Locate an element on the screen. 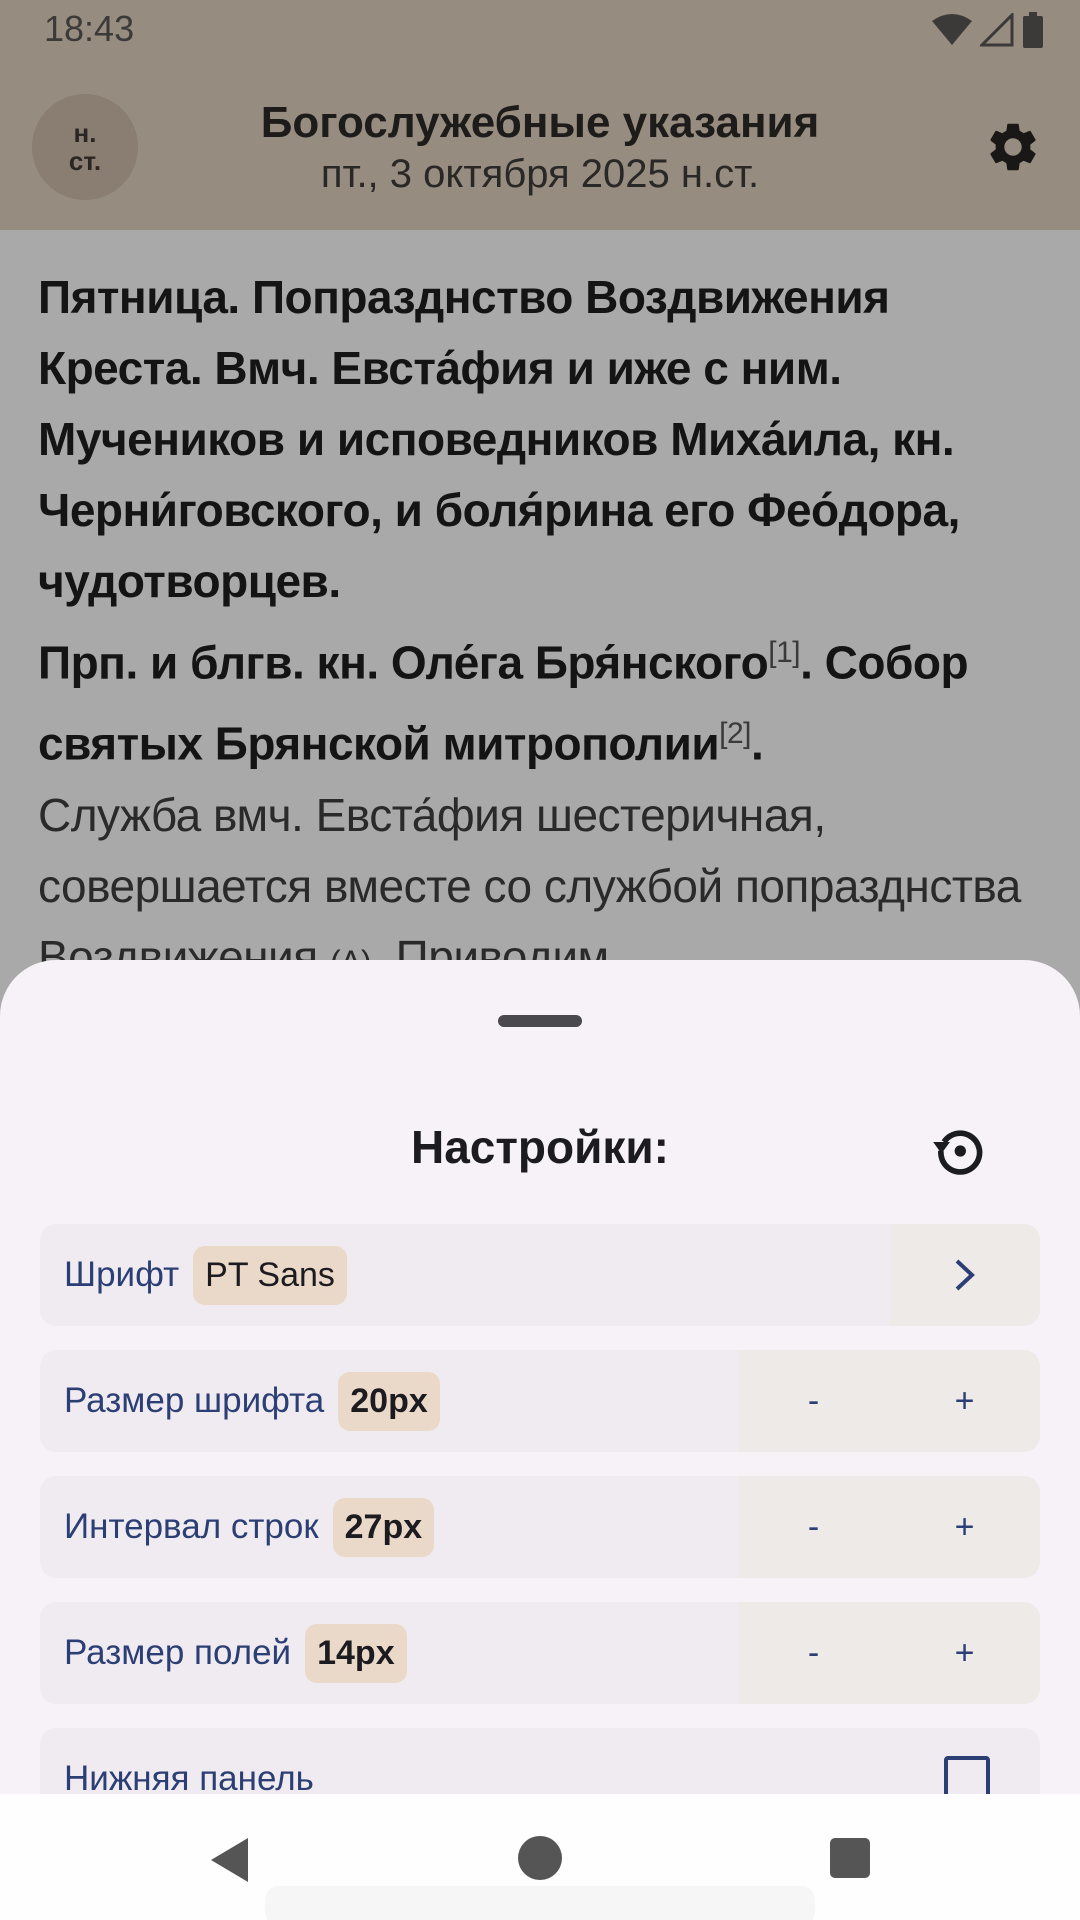  font-select-button is located at coordinates (965, 1275).